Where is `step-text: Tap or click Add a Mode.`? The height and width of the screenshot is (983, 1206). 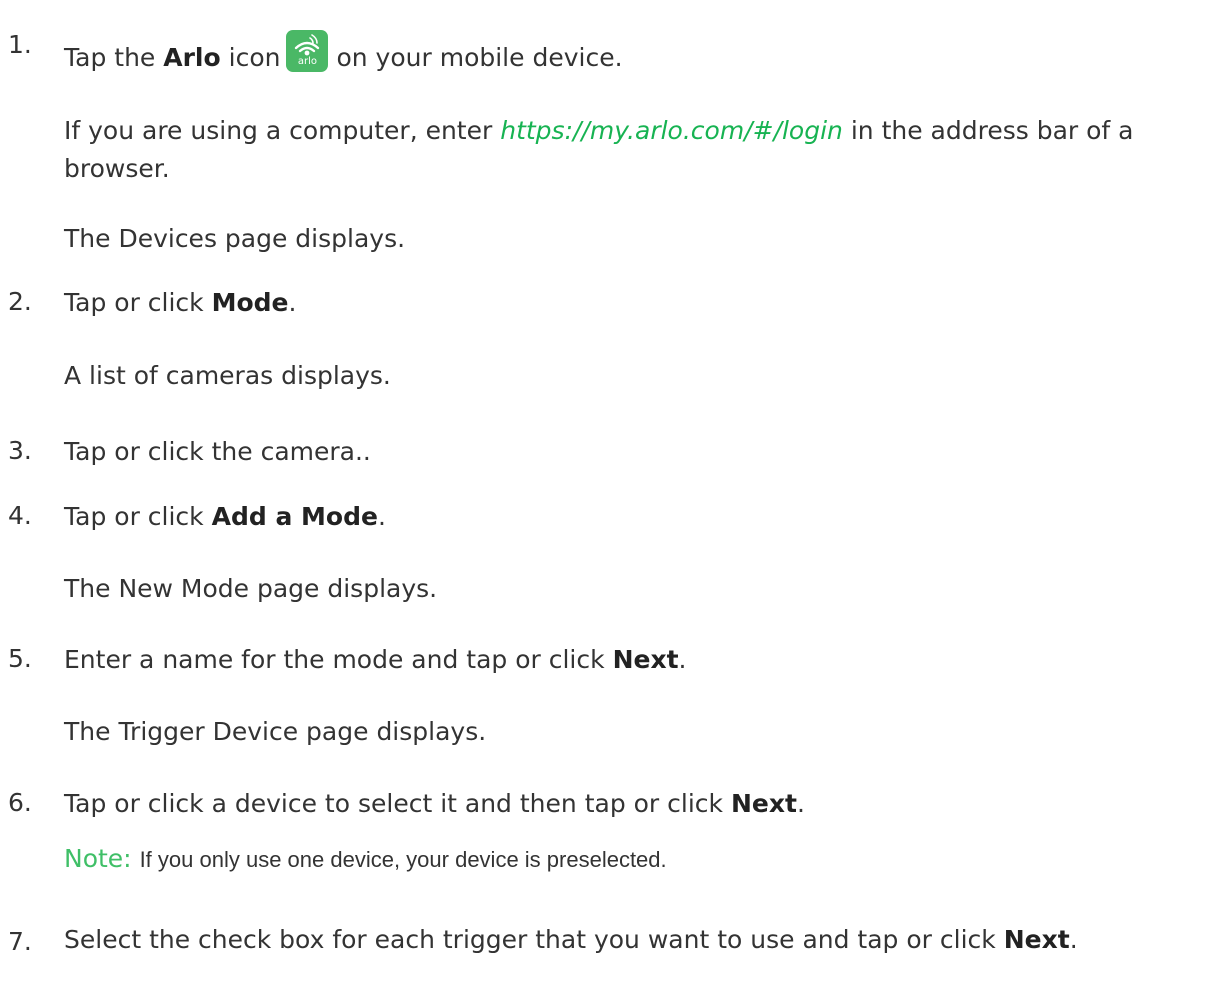
step-text: Tap or click Add a Mode. is located at coordinates (225, 516).